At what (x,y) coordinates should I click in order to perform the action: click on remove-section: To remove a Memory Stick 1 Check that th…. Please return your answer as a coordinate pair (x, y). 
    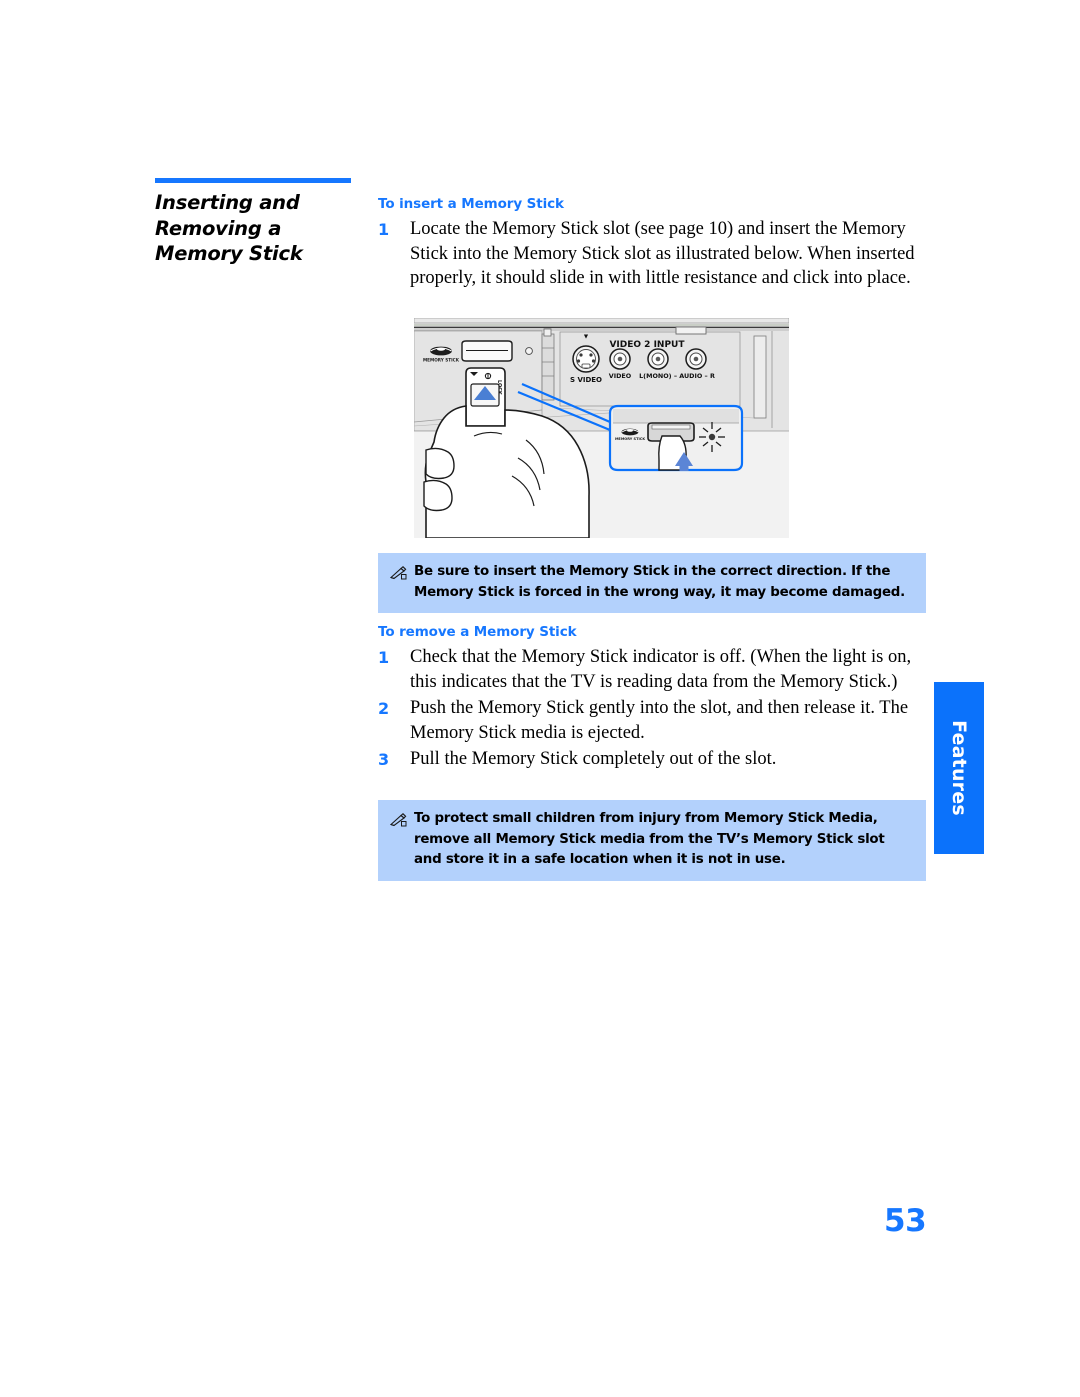
    Looking at the image, I should click on (652, 699).